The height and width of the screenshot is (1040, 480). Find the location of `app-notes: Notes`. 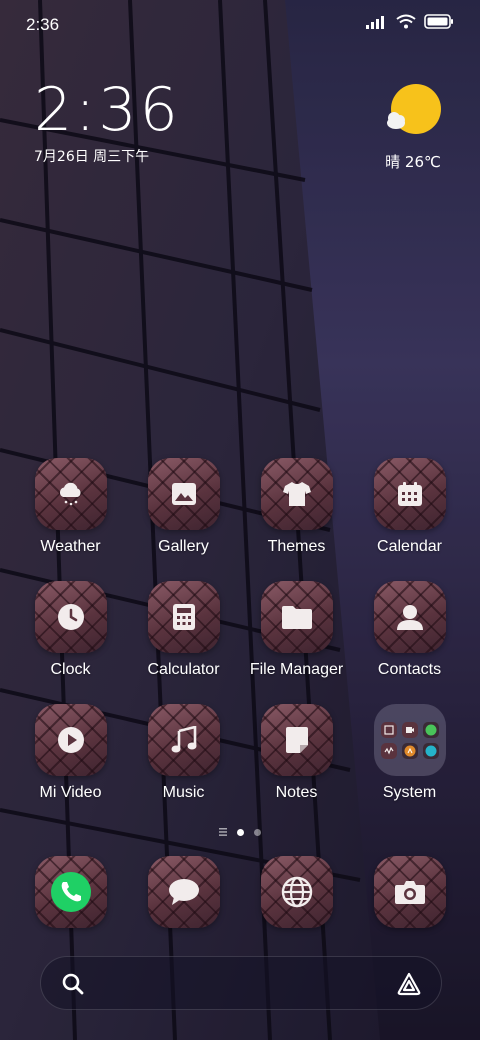

app-notes: Notes is located at coordinates (296, 753).